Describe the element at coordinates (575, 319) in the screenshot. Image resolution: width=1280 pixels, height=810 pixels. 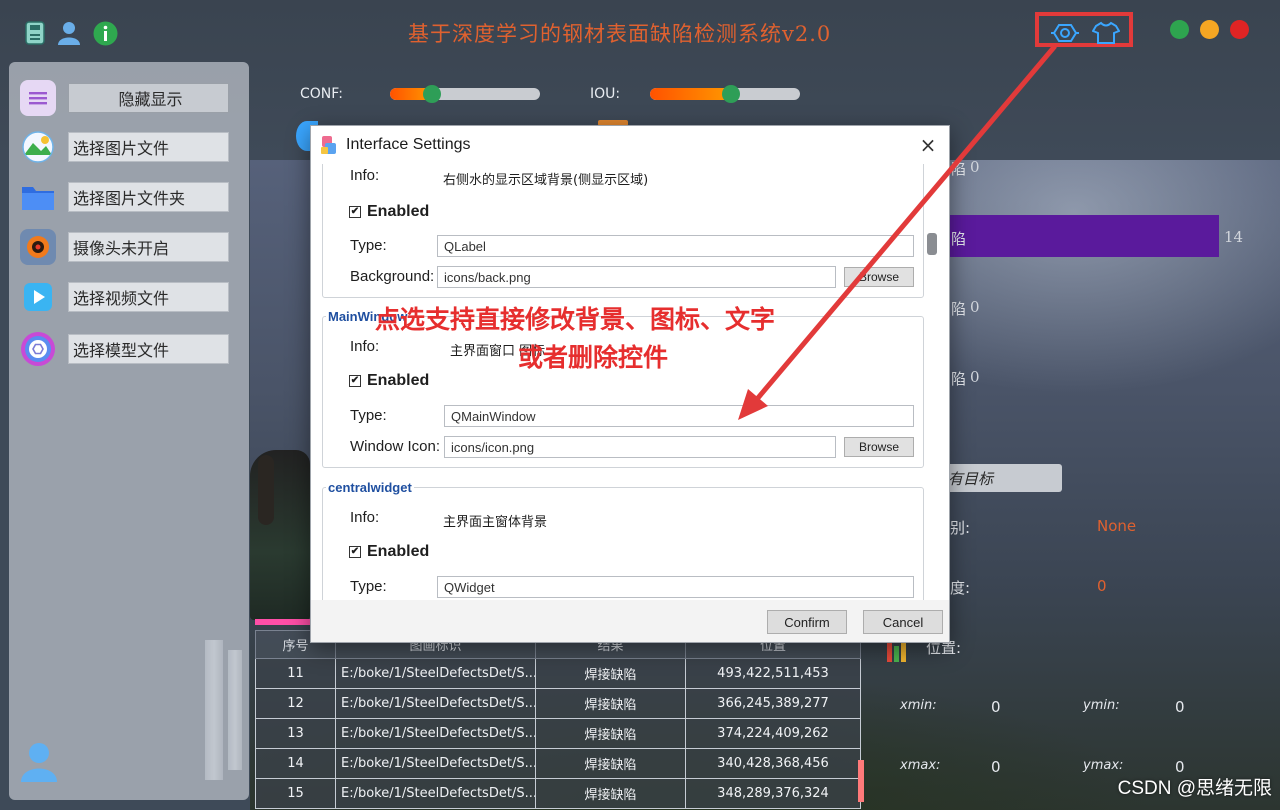
I see `annotation-text-line1: 点选支持直接修改背景、图标、文字` at that location.